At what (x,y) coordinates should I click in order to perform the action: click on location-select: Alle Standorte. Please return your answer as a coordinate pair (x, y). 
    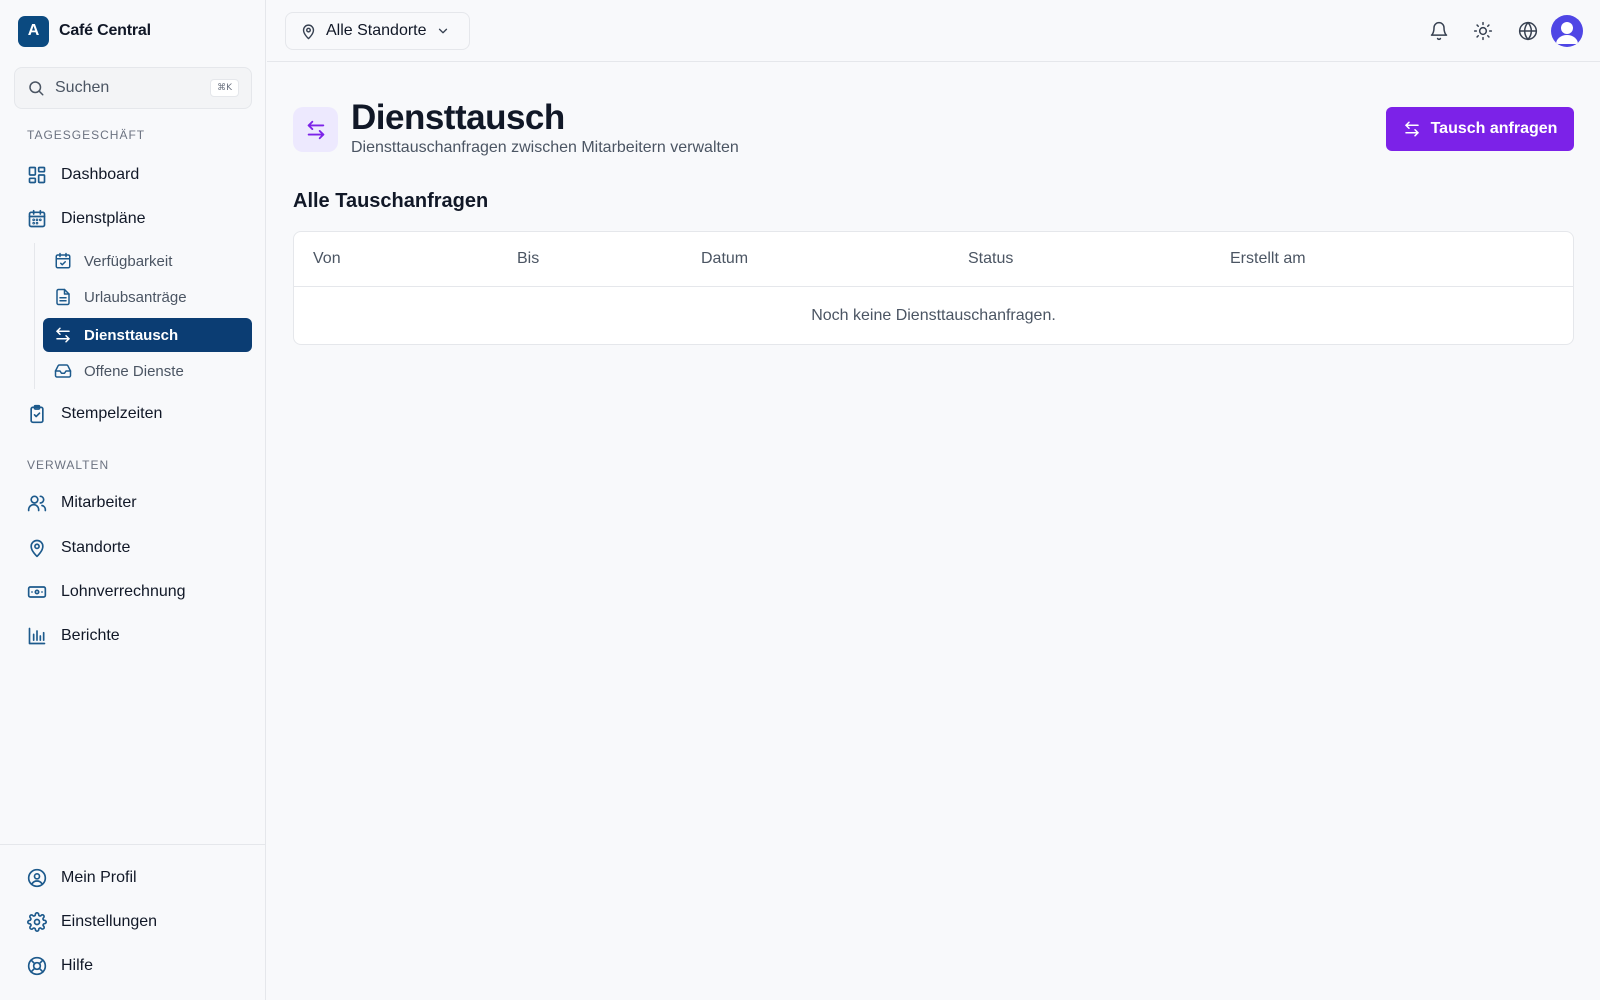
    Looking at the image, I should click on (377, 31).